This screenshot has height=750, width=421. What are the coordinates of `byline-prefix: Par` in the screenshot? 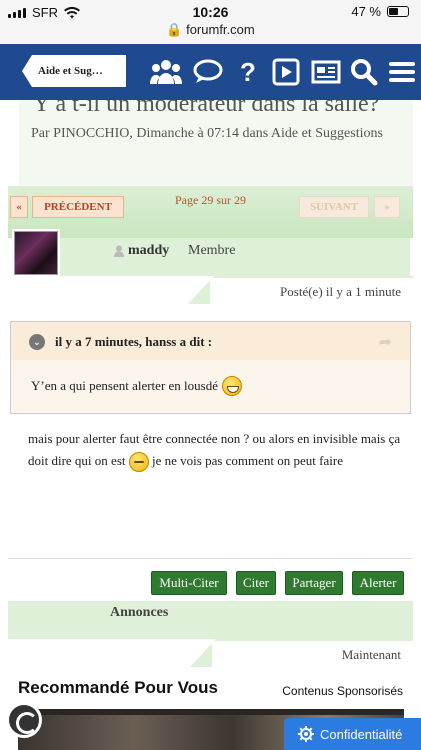 It's located at (40, 133).